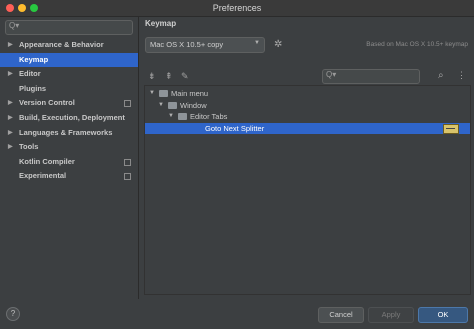  What do you see at coordinates (33, 88) in the screenshot?
I see `sidebar-item-label: Plugins` at bounding box center [33, 88].